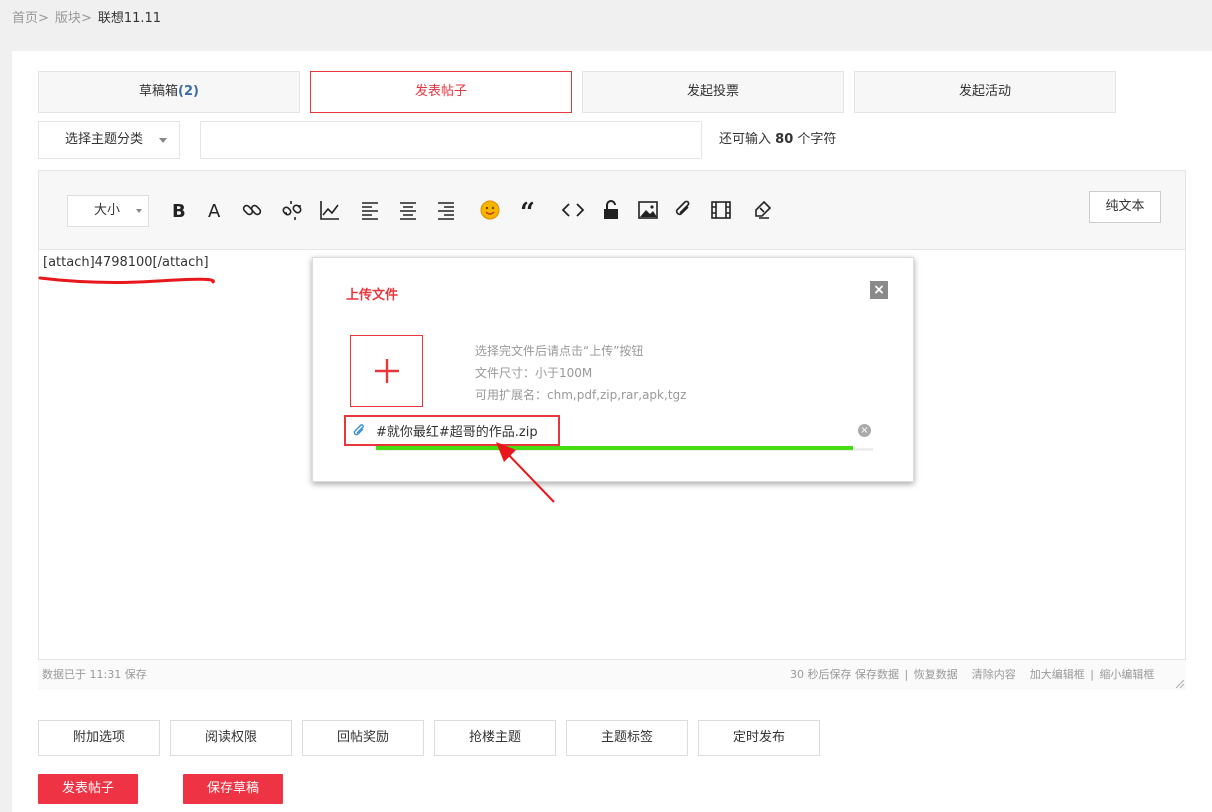 The height and width of the screenshot is (812, 1212). Describe the element at coordinates (490, 210) in the screenshot. I see `emoji-icon` at that location.